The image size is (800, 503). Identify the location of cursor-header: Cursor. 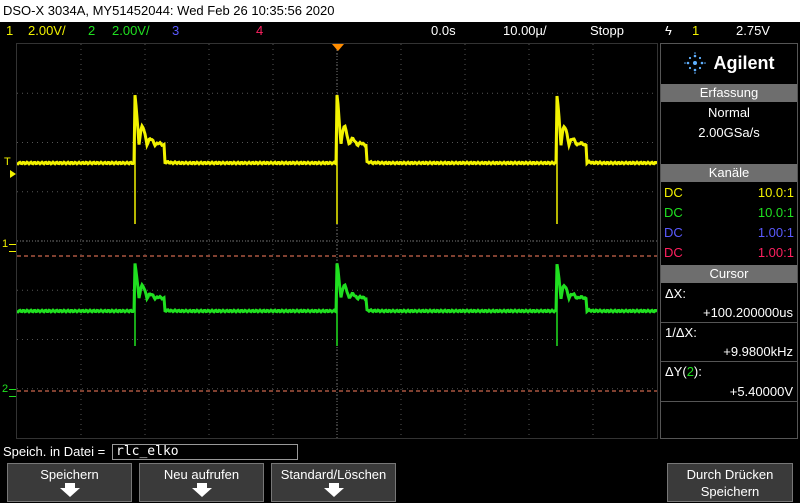
(729, 274).